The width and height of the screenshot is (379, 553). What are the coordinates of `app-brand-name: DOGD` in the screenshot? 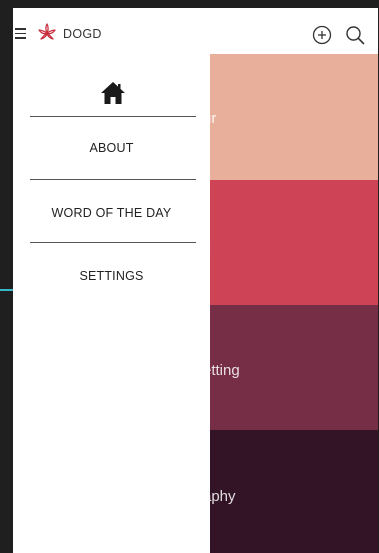 It's located at (82, 34).